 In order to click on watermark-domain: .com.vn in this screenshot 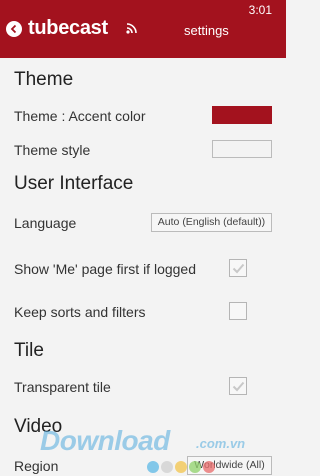, I will do `click(221, 443)`.